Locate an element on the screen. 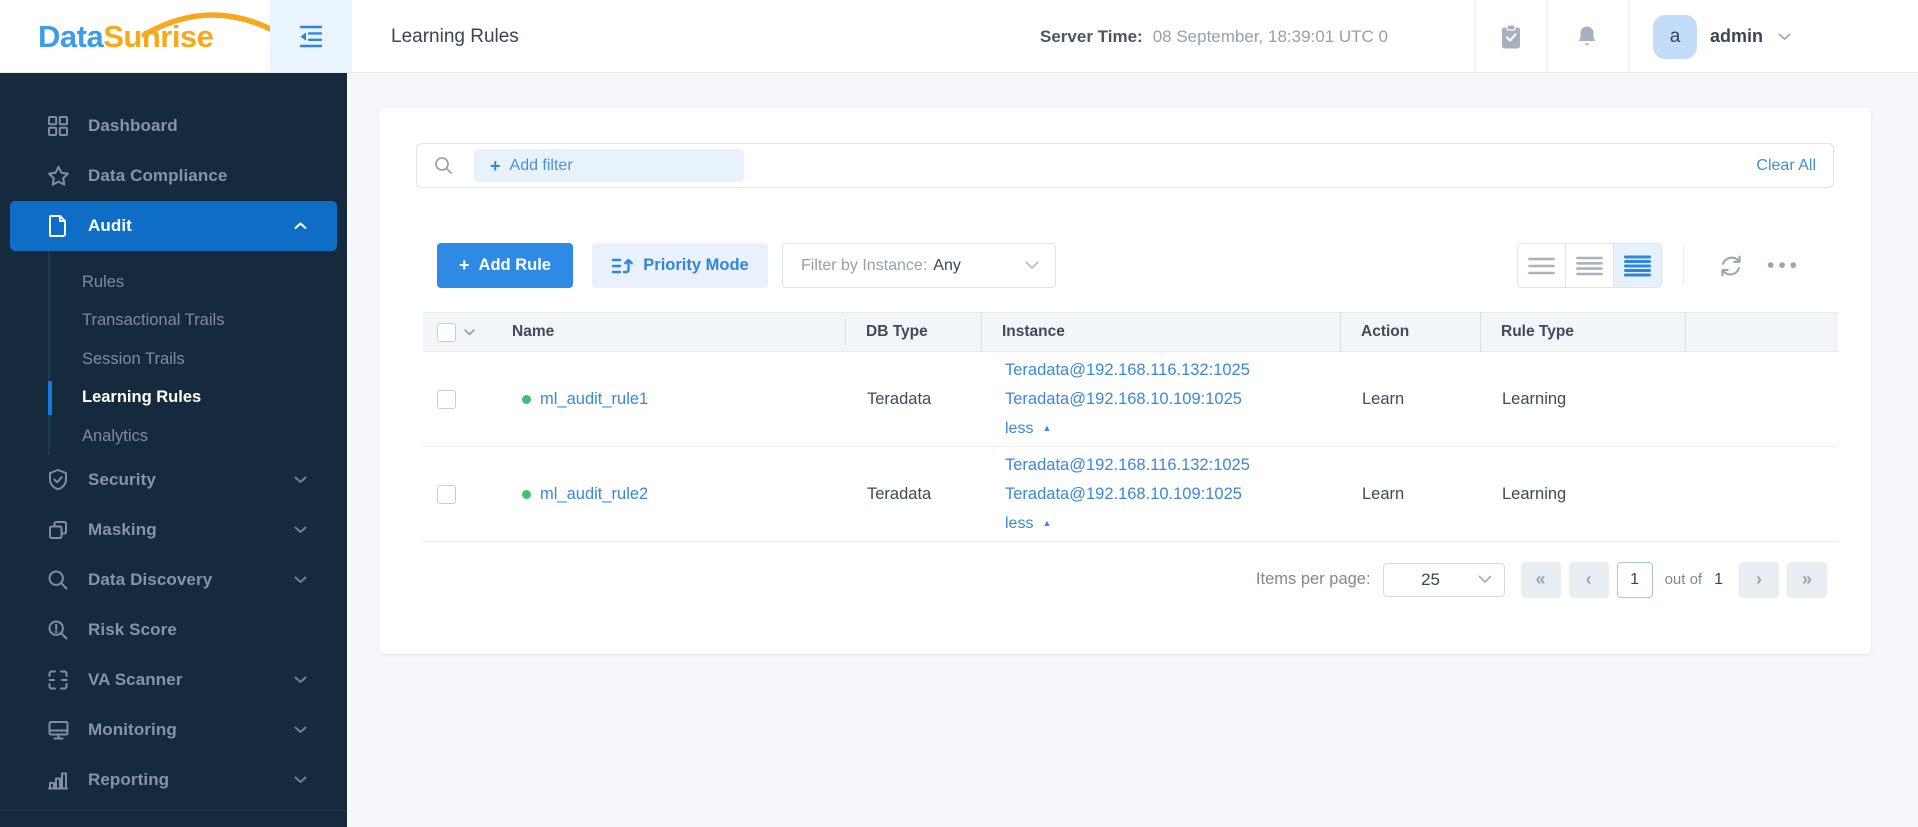 This screenshot has height=827, width=1918. toolbar-divider is located at coordinates (1683, 265).